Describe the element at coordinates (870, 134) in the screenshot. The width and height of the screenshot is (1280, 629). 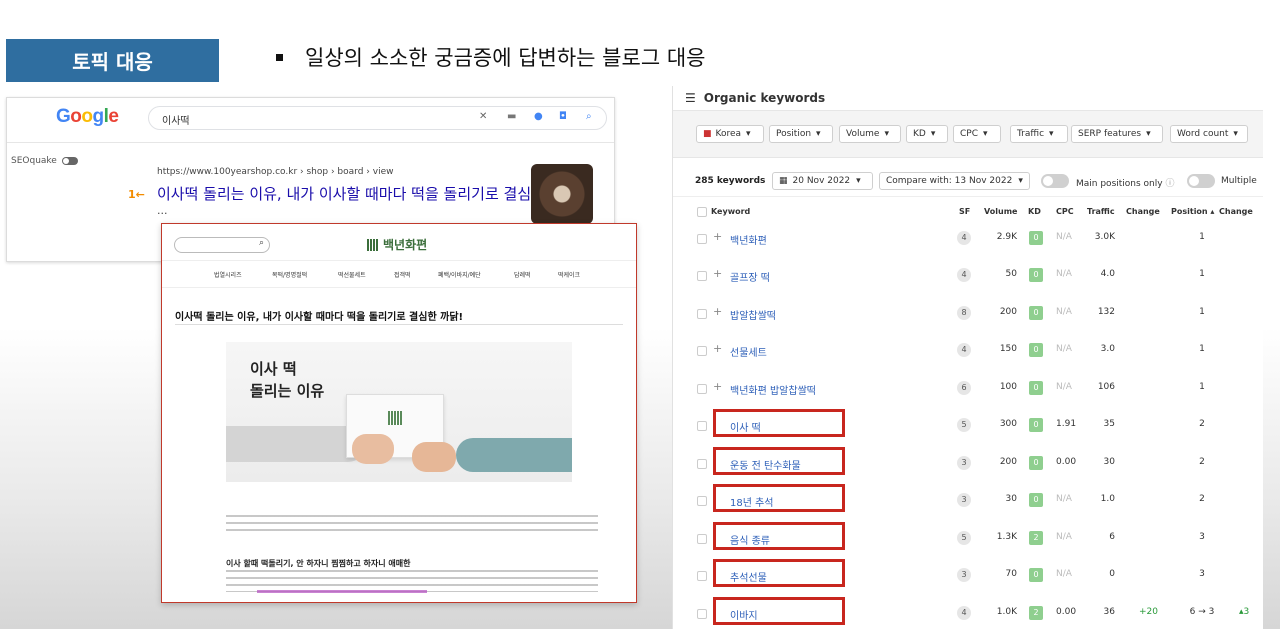
I see `filter-volume: Volume ▾` at that location.